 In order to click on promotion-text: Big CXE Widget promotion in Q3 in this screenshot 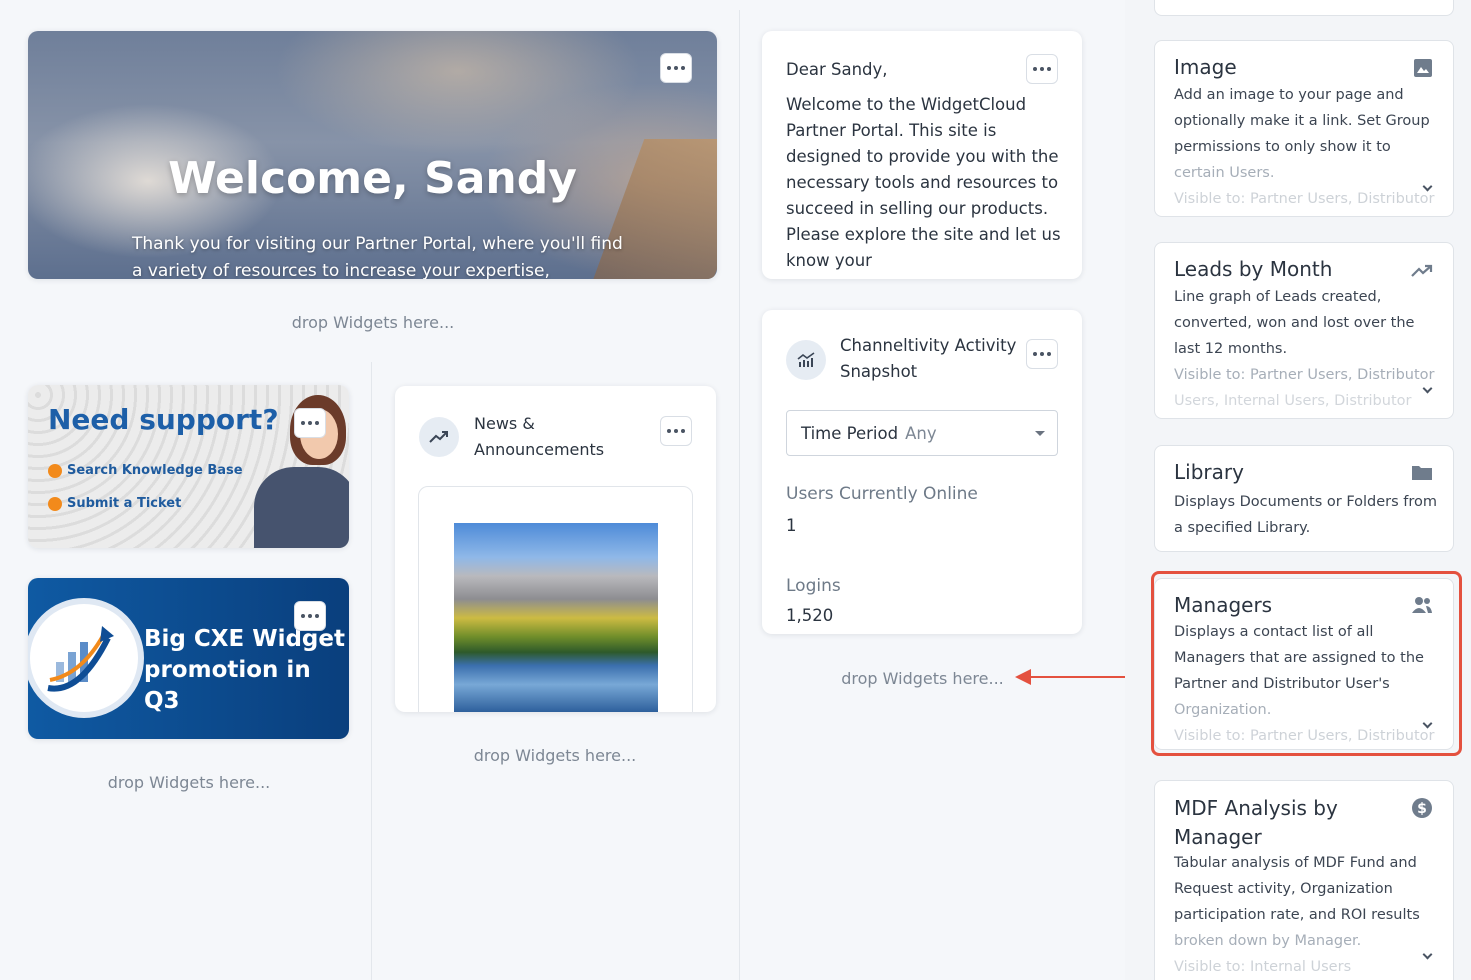, I will do `click(246, 670)`.